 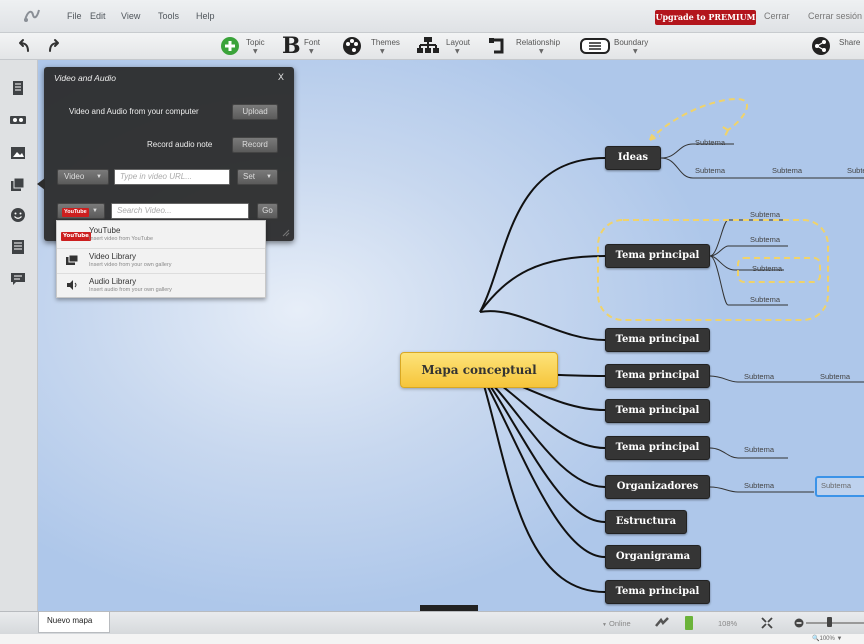 What do you see at coordinates (267, 211) in the screenshot?
I see `go-button: Go` at bounding box center [267, 211].